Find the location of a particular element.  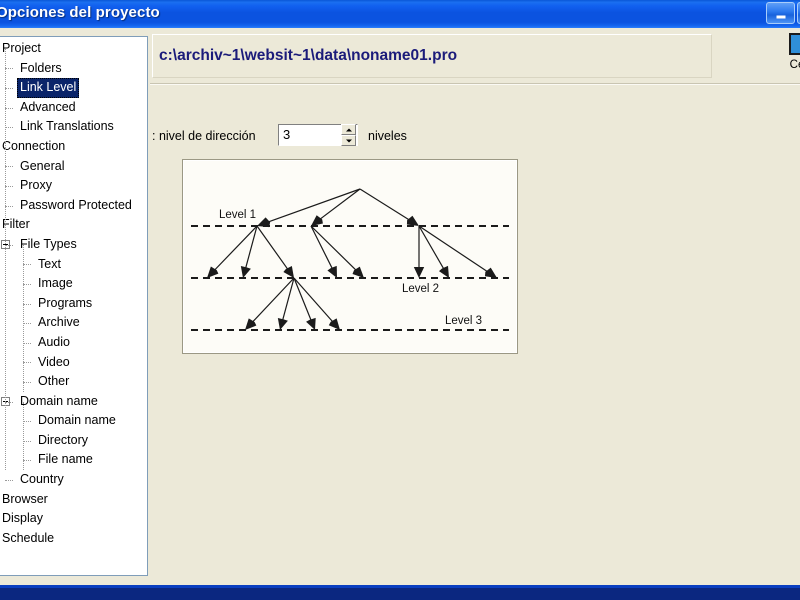

link-level-value: 3 is located at coordinates (287, 134).